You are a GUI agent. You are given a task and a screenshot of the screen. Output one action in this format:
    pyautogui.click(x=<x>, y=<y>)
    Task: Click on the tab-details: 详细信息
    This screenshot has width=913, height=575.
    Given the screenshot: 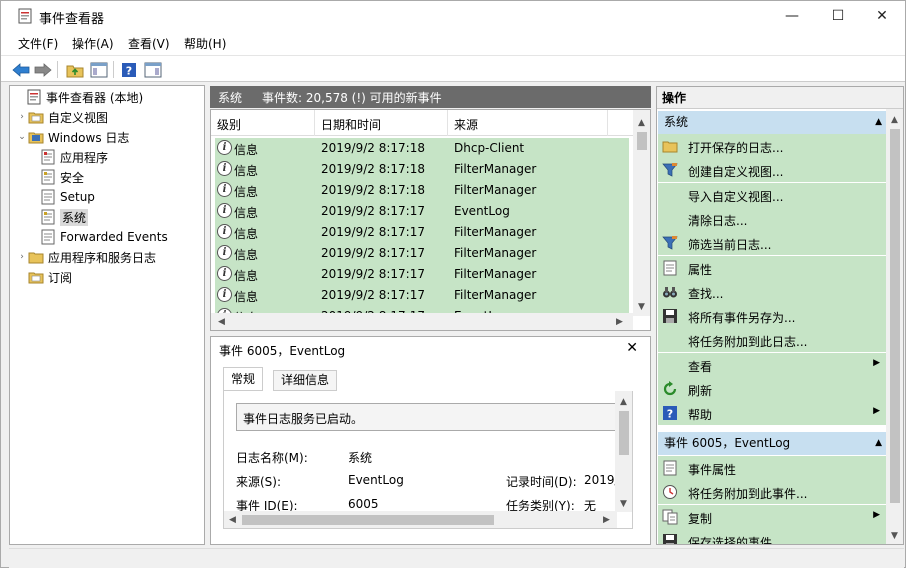 What is the action you would take?
    pyautogui.click(x=305, y=380)
    